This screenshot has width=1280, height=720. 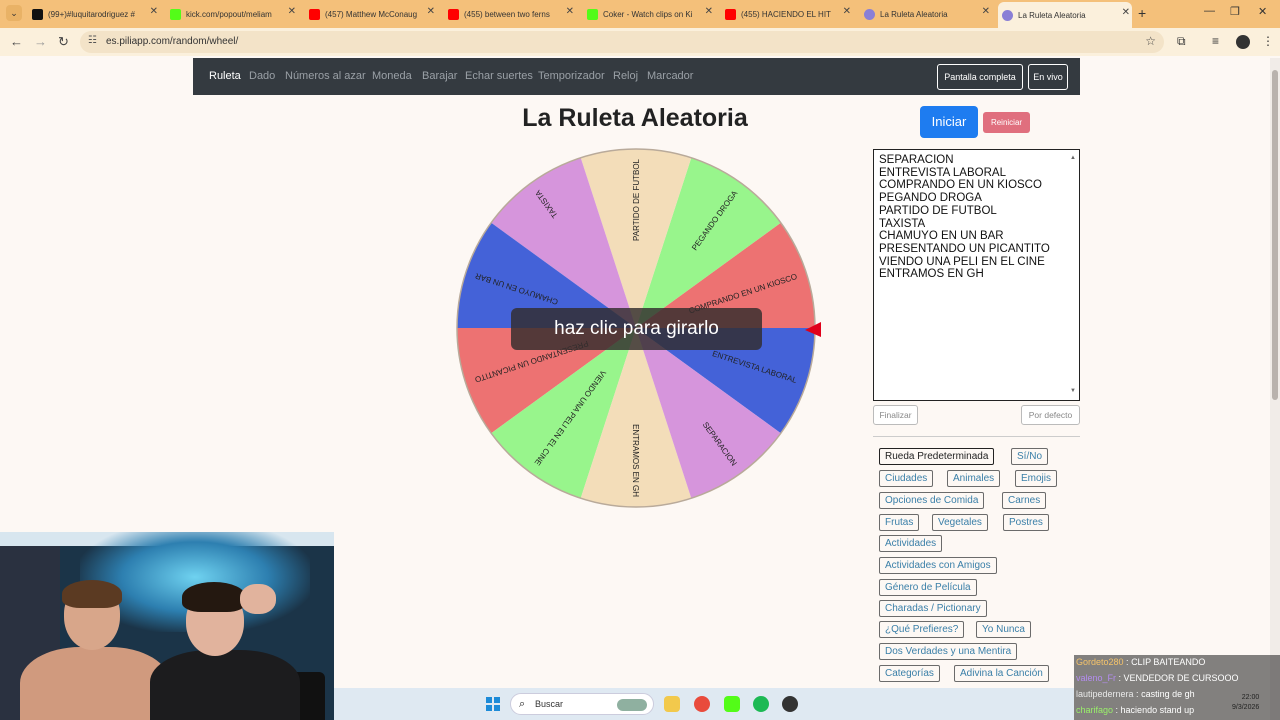 I want to click on browser-tab-active: La Ruleta Aleatoria ✕, so click(x=1065, y=15).